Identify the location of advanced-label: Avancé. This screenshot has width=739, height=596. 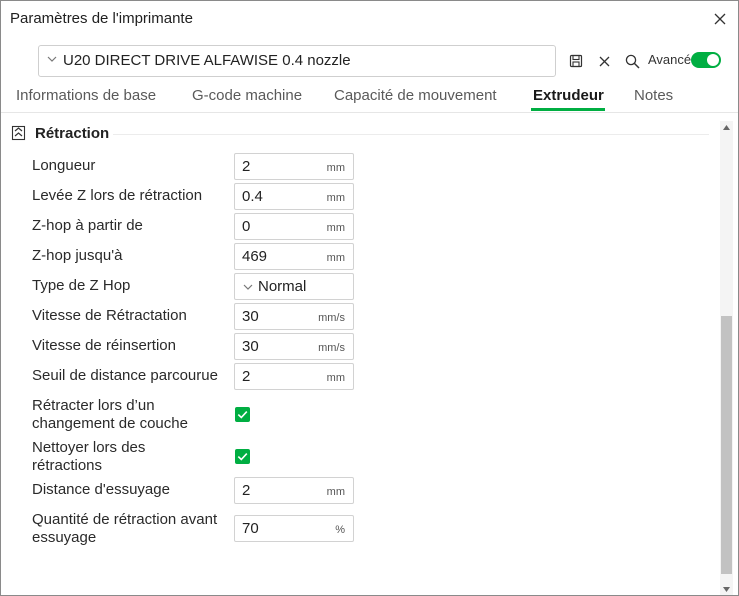
(670, 59).